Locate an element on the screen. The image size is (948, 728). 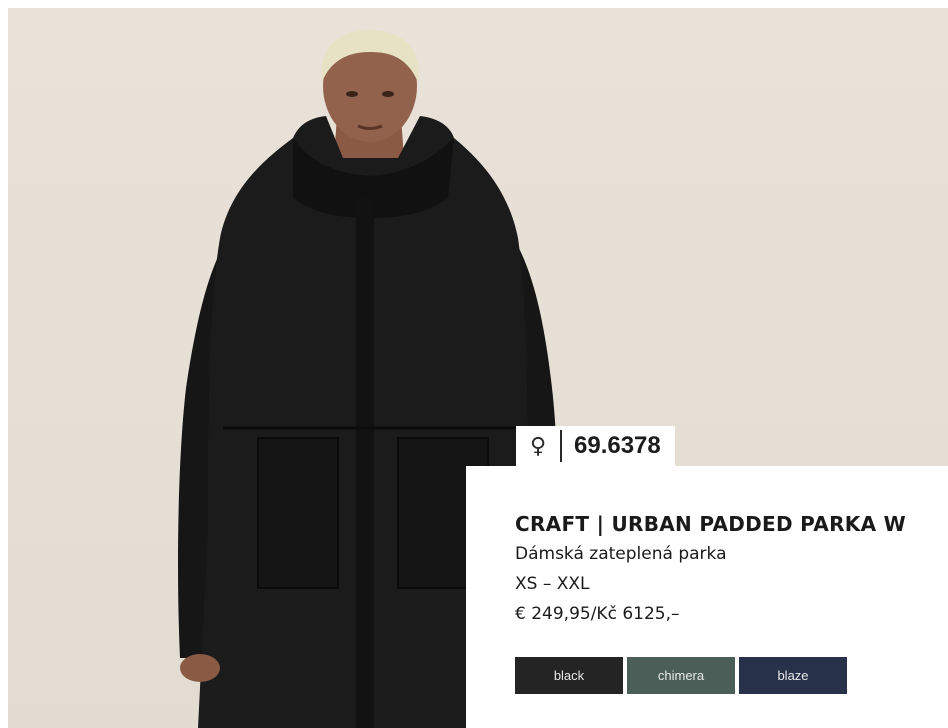
product-subtitle: Dámská zateplená parka is located at coordinates (621, 554).